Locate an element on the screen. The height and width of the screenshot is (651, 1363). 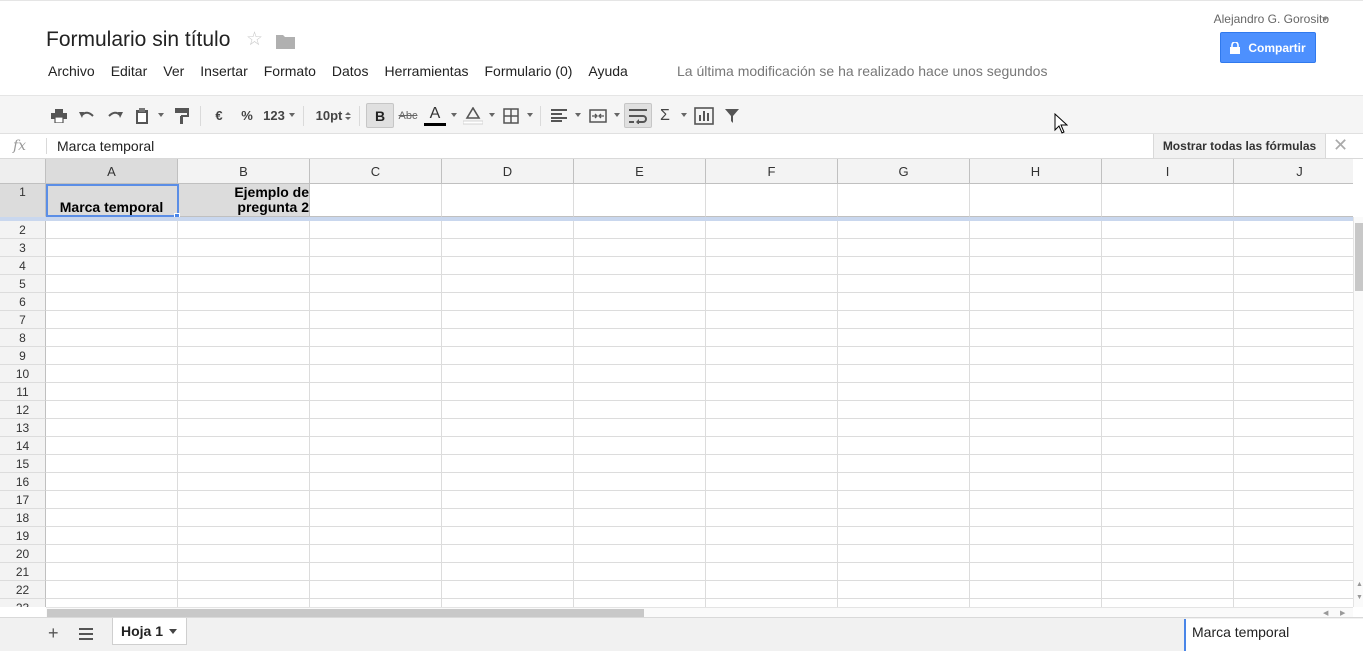
cell-j11 is located at coordinates (1293, 392).